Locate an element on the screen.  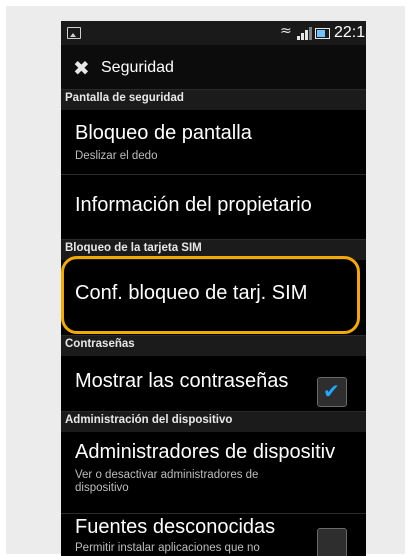
setting-owner-info: Información del propietario is located at coordinates (213, 207).